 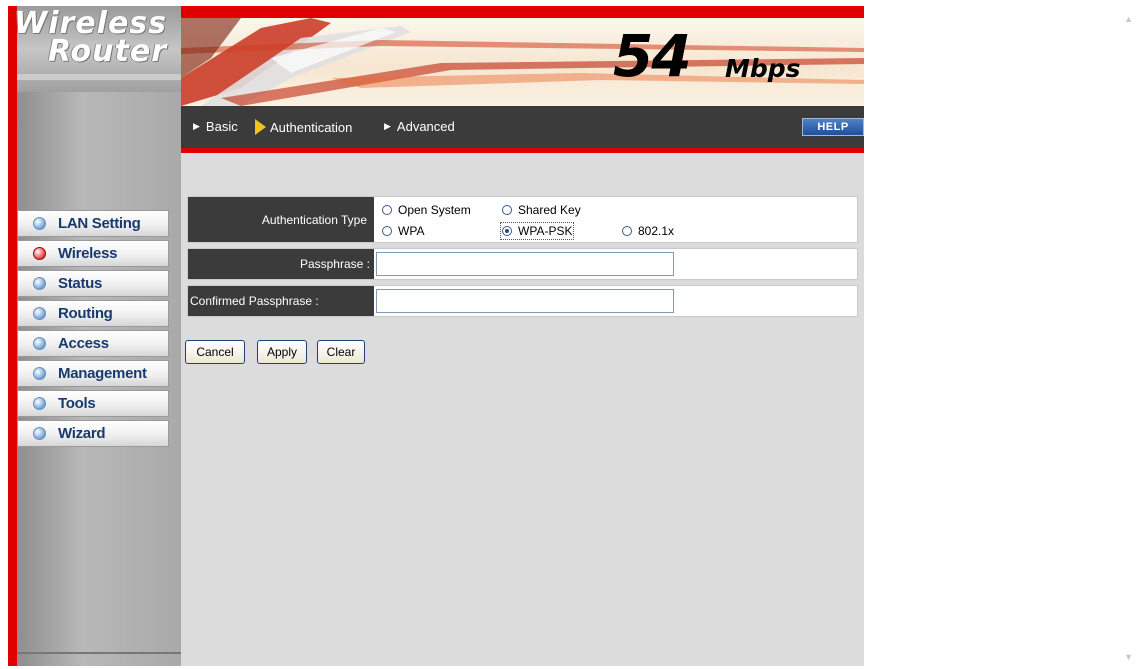 I want to click on sidebar-item-label: Wizard, so click(x=82, y=433).